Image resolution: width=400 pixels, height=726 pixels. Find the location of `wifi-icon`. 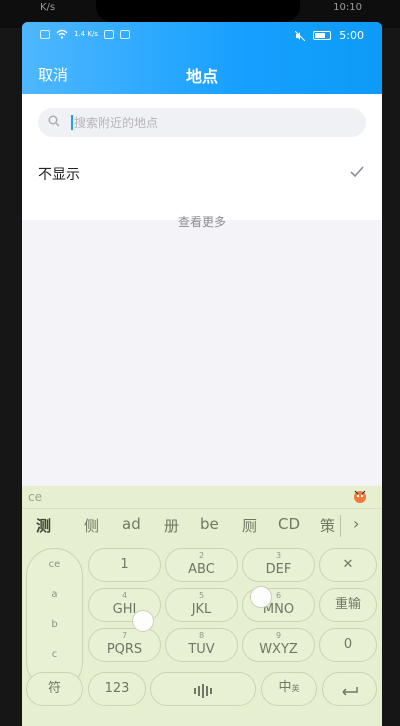

wifi-icon is located at coordinates (62, 34).